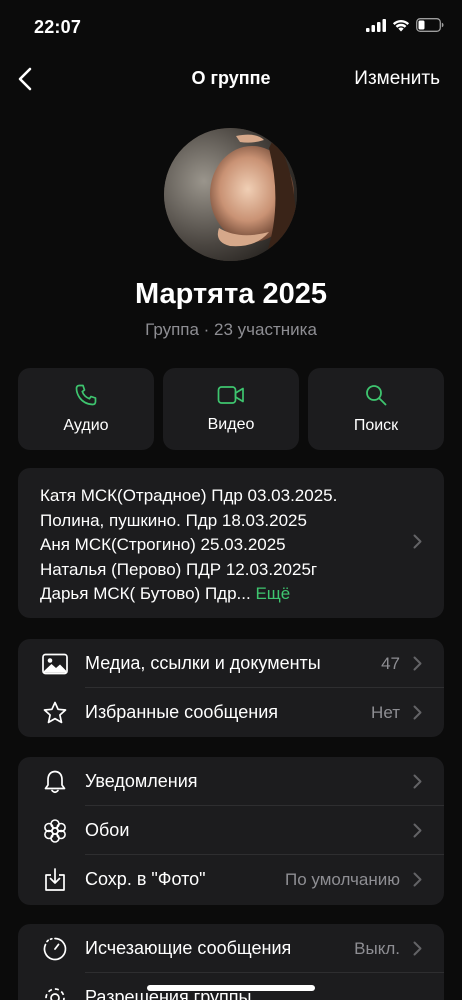 This screenshot has height=1000, width=462. Describe the element at coordinates (231, 329) in the screenshot. I see `group-subtitle: Группа · 23 участника` at that location.